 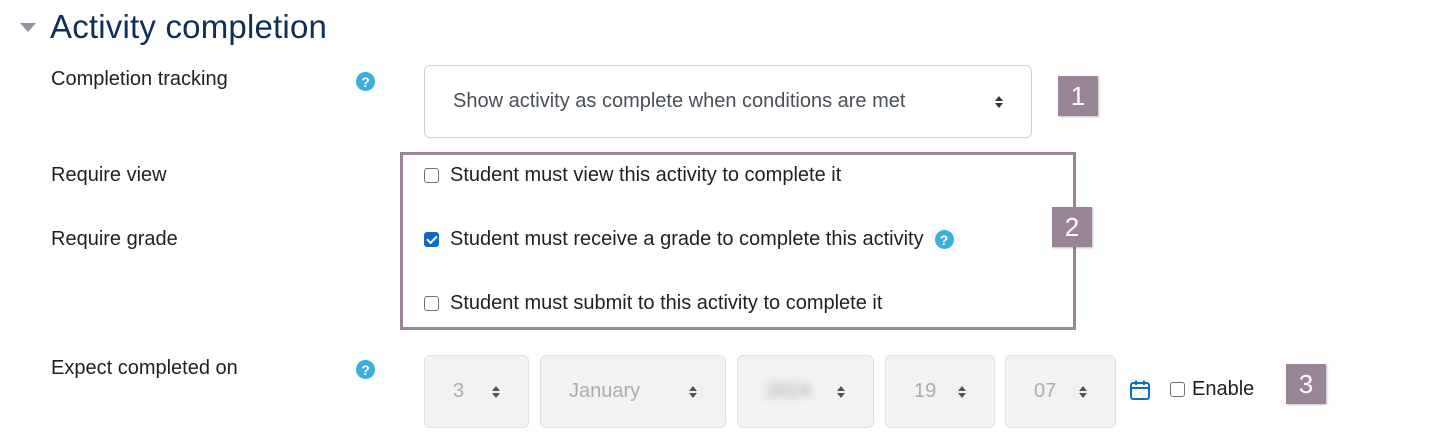 I want to click on require-grade-help-icon: ?, so click(x=944, y=239).